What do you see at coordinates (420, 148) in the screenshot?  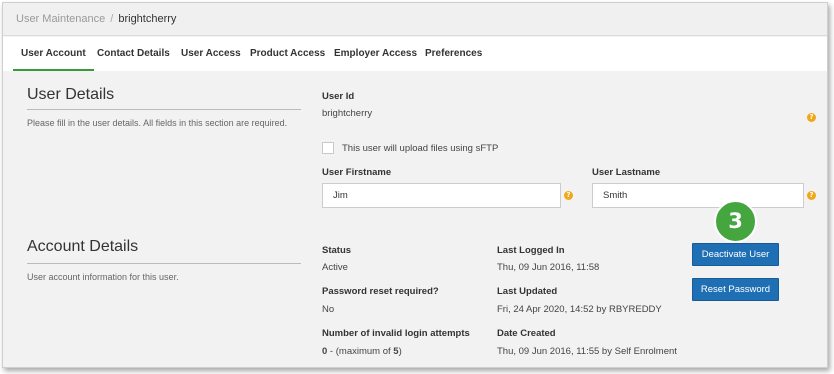 I see `sftp-label: This user will upload files using sFTP` at bounding box center [420, 148].